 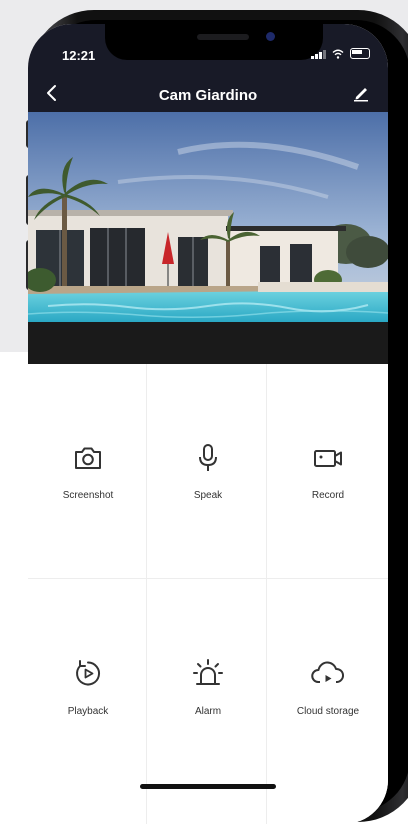 What do you see at coordinates (208, 95) in the screenshot?
I see `page-title: Cam Giardino` at bounding box center [208, 95].